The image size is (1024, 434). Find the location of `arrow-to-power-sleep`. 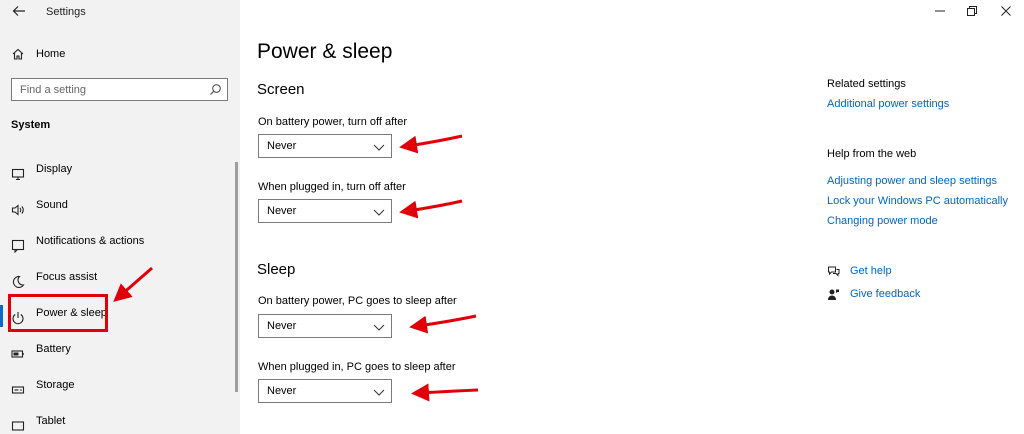

arrow-to-power-sleep is located at coordinates (133, 284).